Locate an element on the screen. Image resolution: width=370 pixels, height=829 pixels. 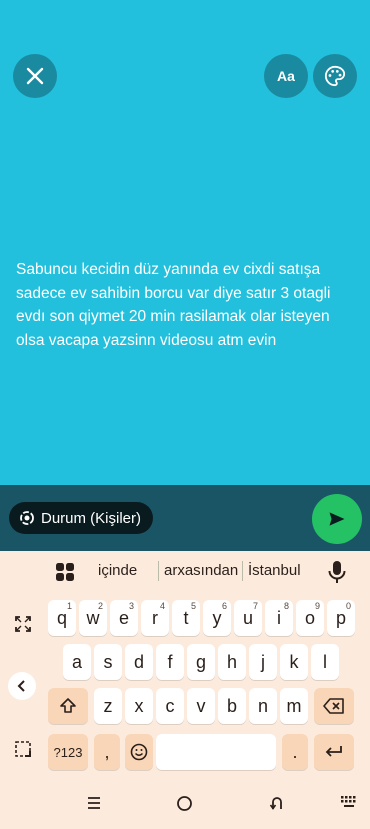
resize-keyboard-button is located at coordinates (23, 624).